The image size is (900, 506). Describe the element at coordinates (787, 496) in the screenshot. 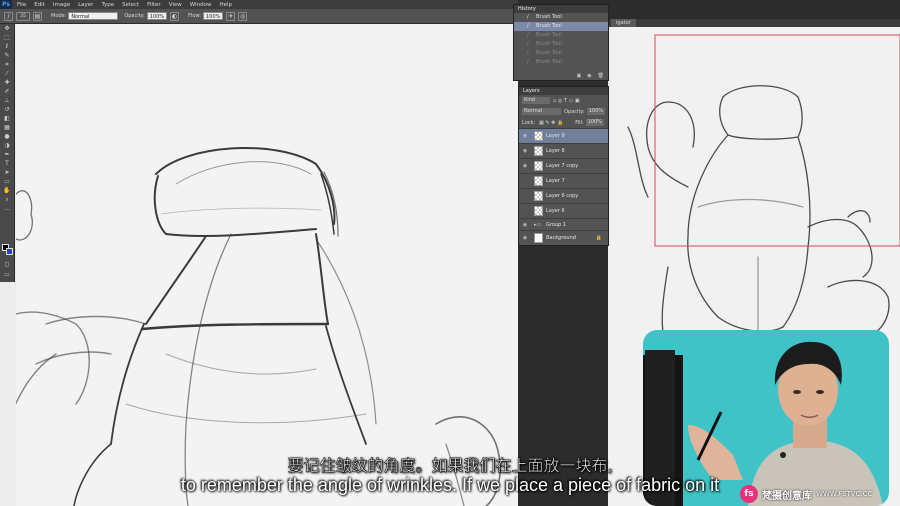

I see `watermark-name: 梵摄创意库` at that location.